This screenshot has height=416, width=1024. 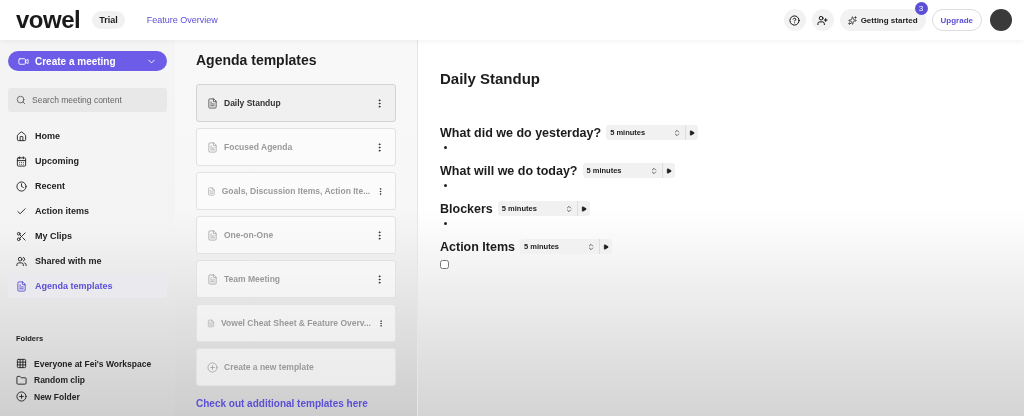 What do you see at coordinates (87, 136) in the screenshot?
I see `sidebar-item: Home` at bounding box center [87, 136].